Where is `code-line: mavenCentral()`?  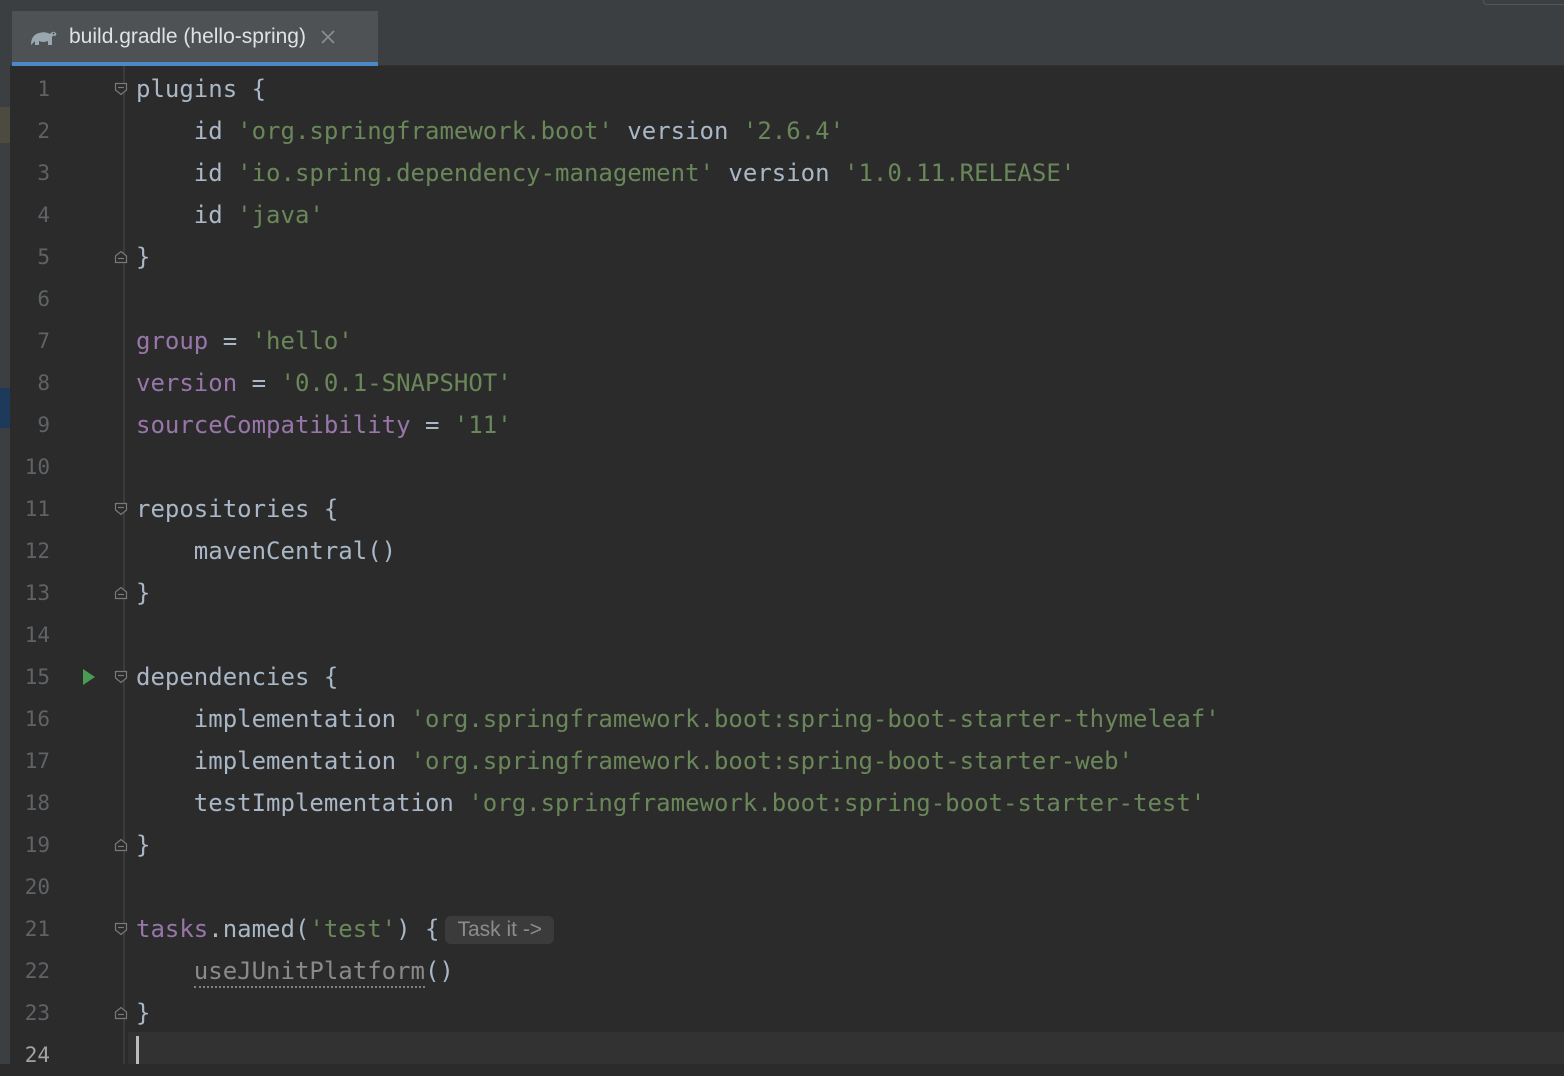 code-line: mavenCentral() is located at coordinates (266, 551).